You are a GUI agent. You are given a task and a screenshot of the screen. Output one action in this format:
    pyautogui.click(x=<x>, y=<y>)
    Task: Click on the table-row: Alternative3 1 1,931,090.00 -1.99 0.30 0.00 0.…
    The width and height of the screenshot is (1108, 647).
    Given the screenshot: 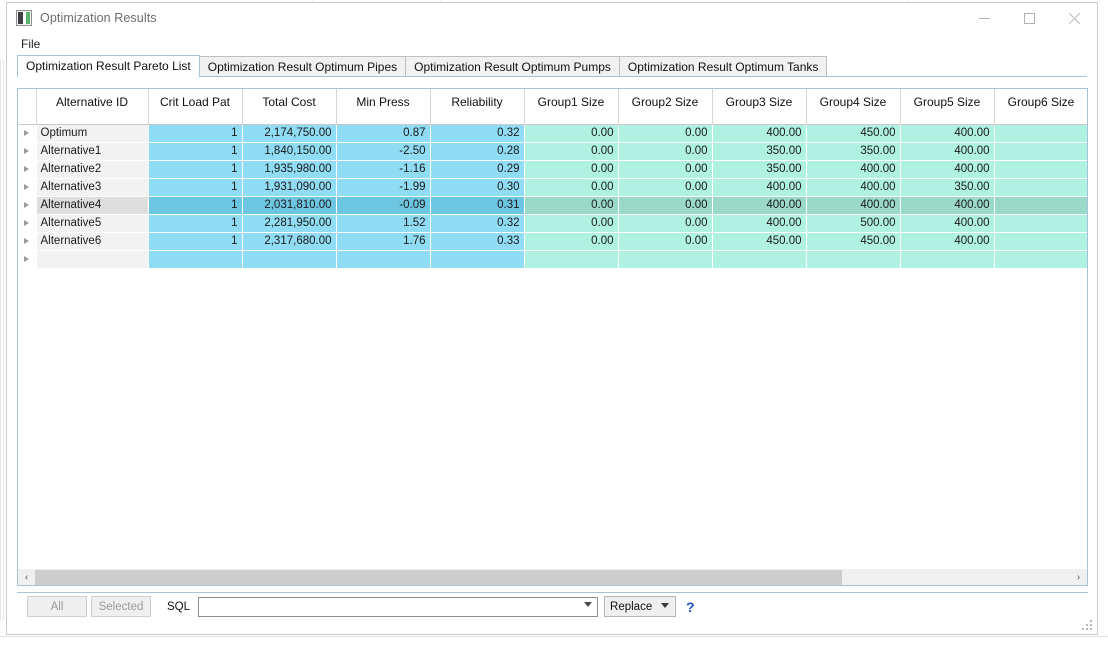 What is the action you would take?
    pyautogui.click(x=552, y=187)
    